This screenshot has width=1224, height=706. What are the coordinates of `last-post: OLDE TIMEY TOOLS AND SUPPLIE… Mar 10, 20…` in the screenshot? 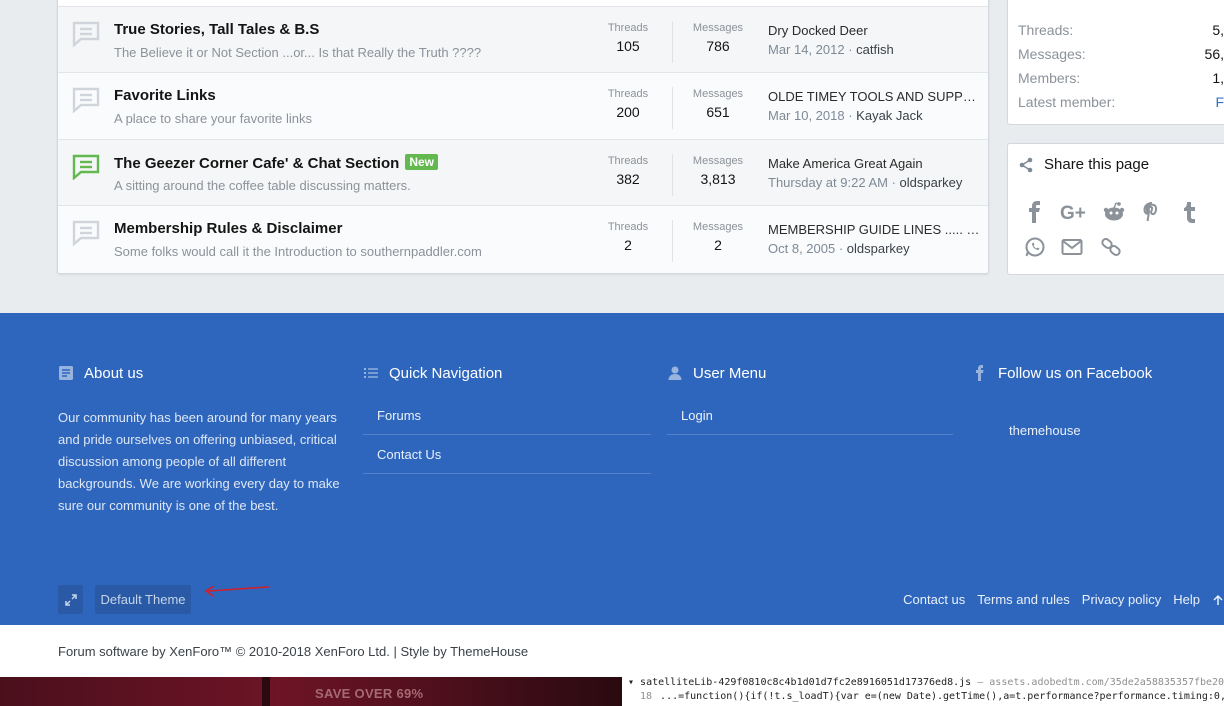 It's located at (874, 106).